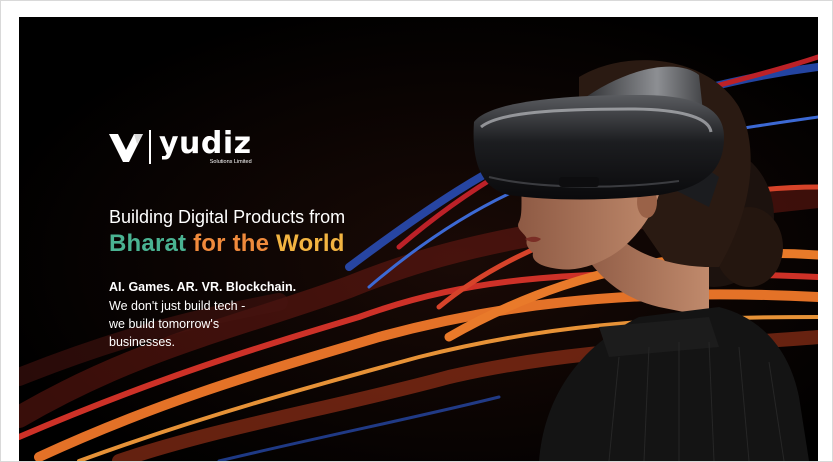 This screenshot has height=462, width=833. Describe the element at coordinates (203, 287) in the screenshot. I see `services-list: AI. Games. AR. VR. Blockchain.` at that location.